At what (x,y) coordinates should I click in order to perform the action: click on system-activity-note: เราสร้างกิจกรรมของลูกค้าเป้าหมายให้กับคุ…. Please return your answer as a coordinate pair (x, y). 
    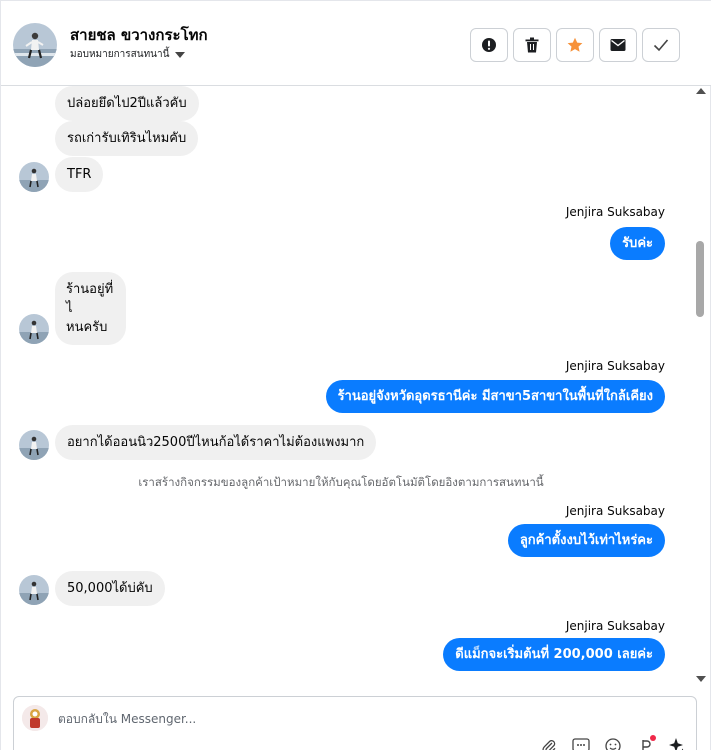
    Looking at the image, I should click on (341, 482).